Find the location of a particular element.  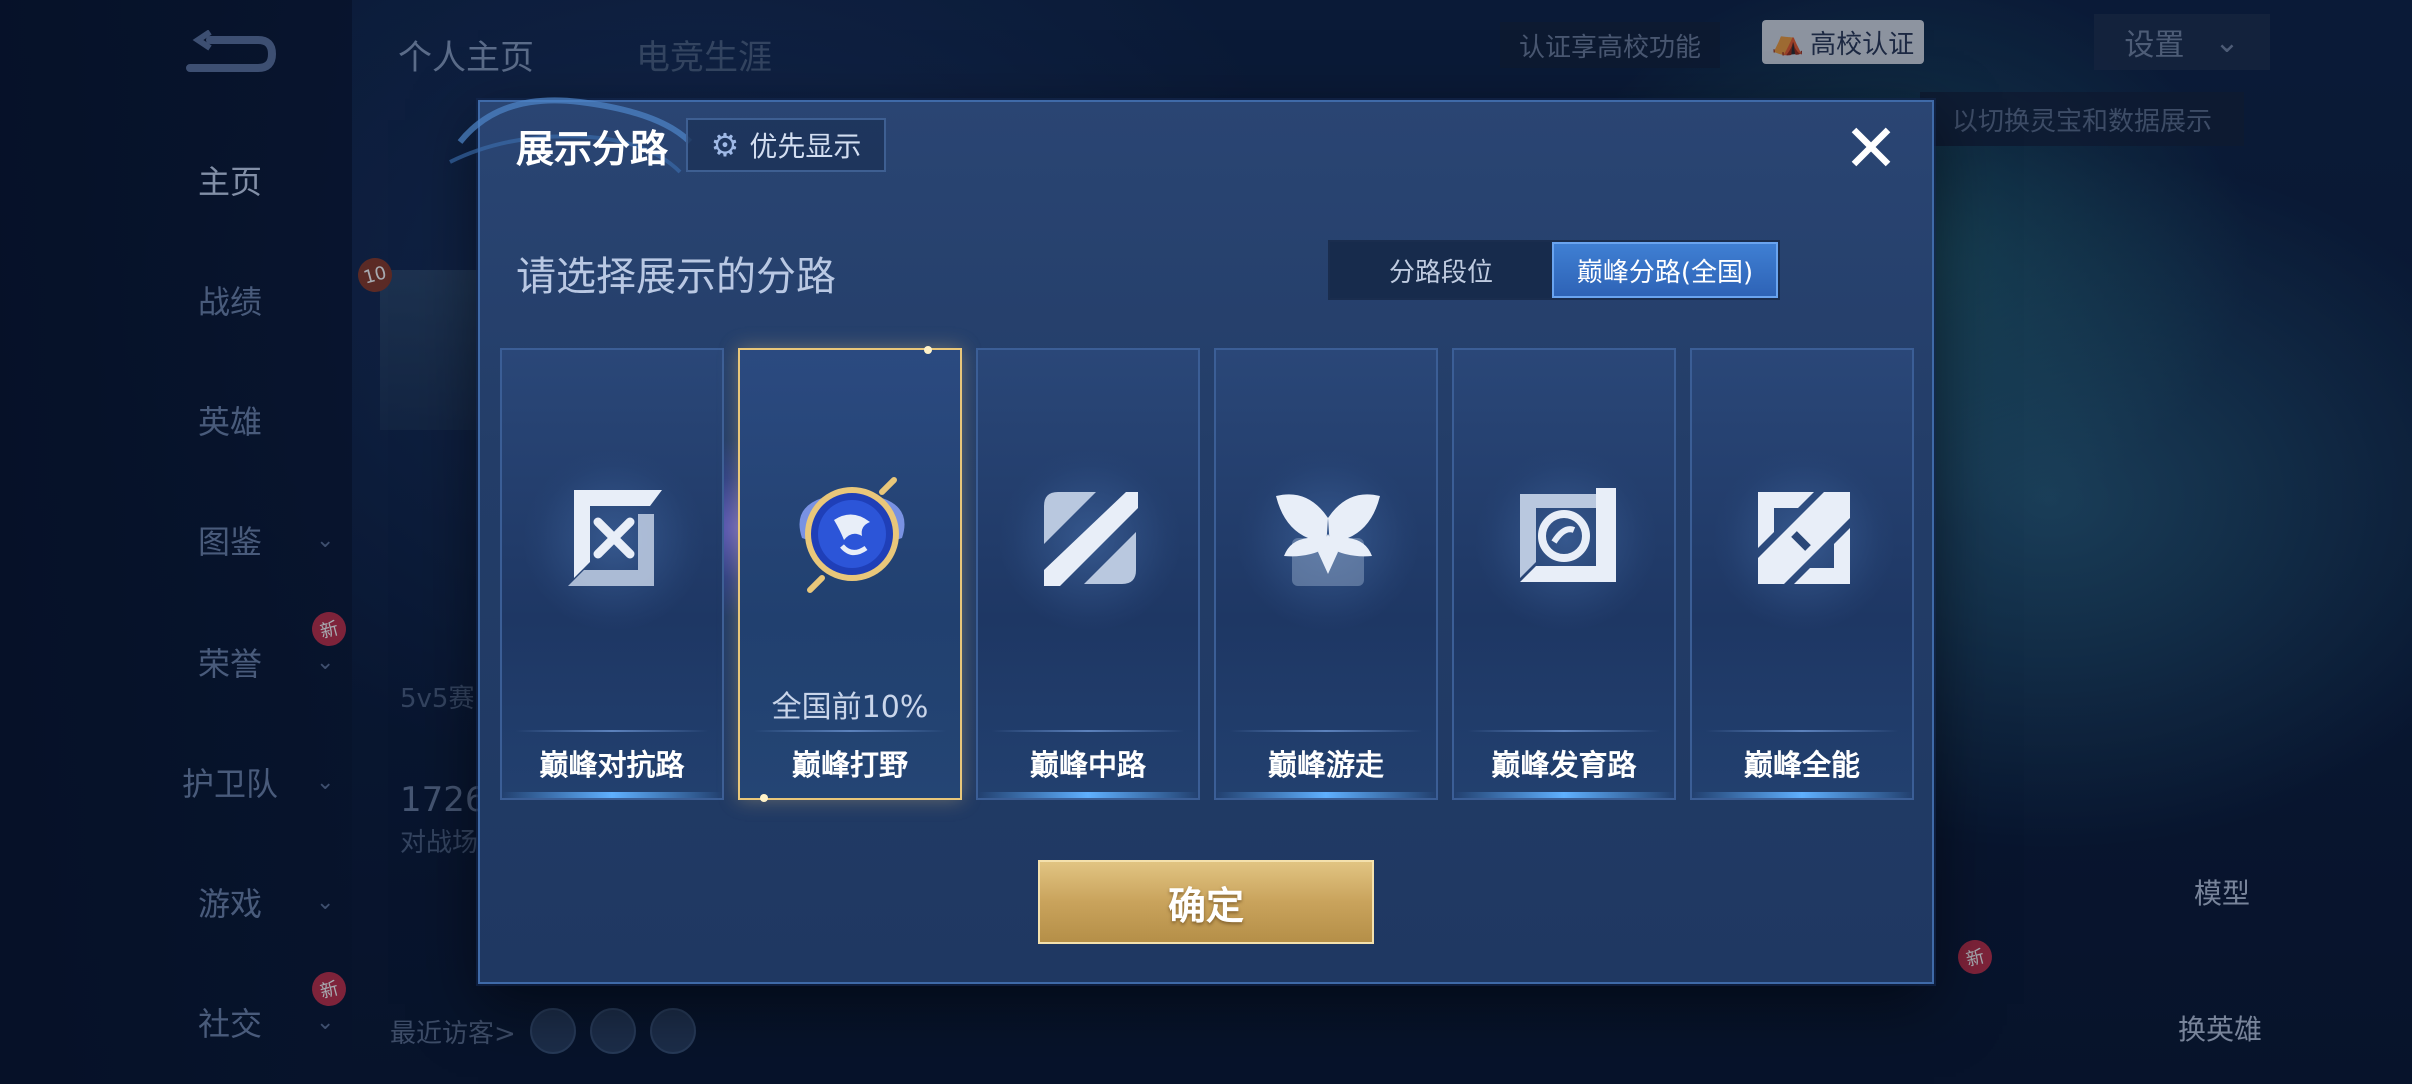

lane-card-mid: 巅峰中路 is located at coordinates (1088, 574).